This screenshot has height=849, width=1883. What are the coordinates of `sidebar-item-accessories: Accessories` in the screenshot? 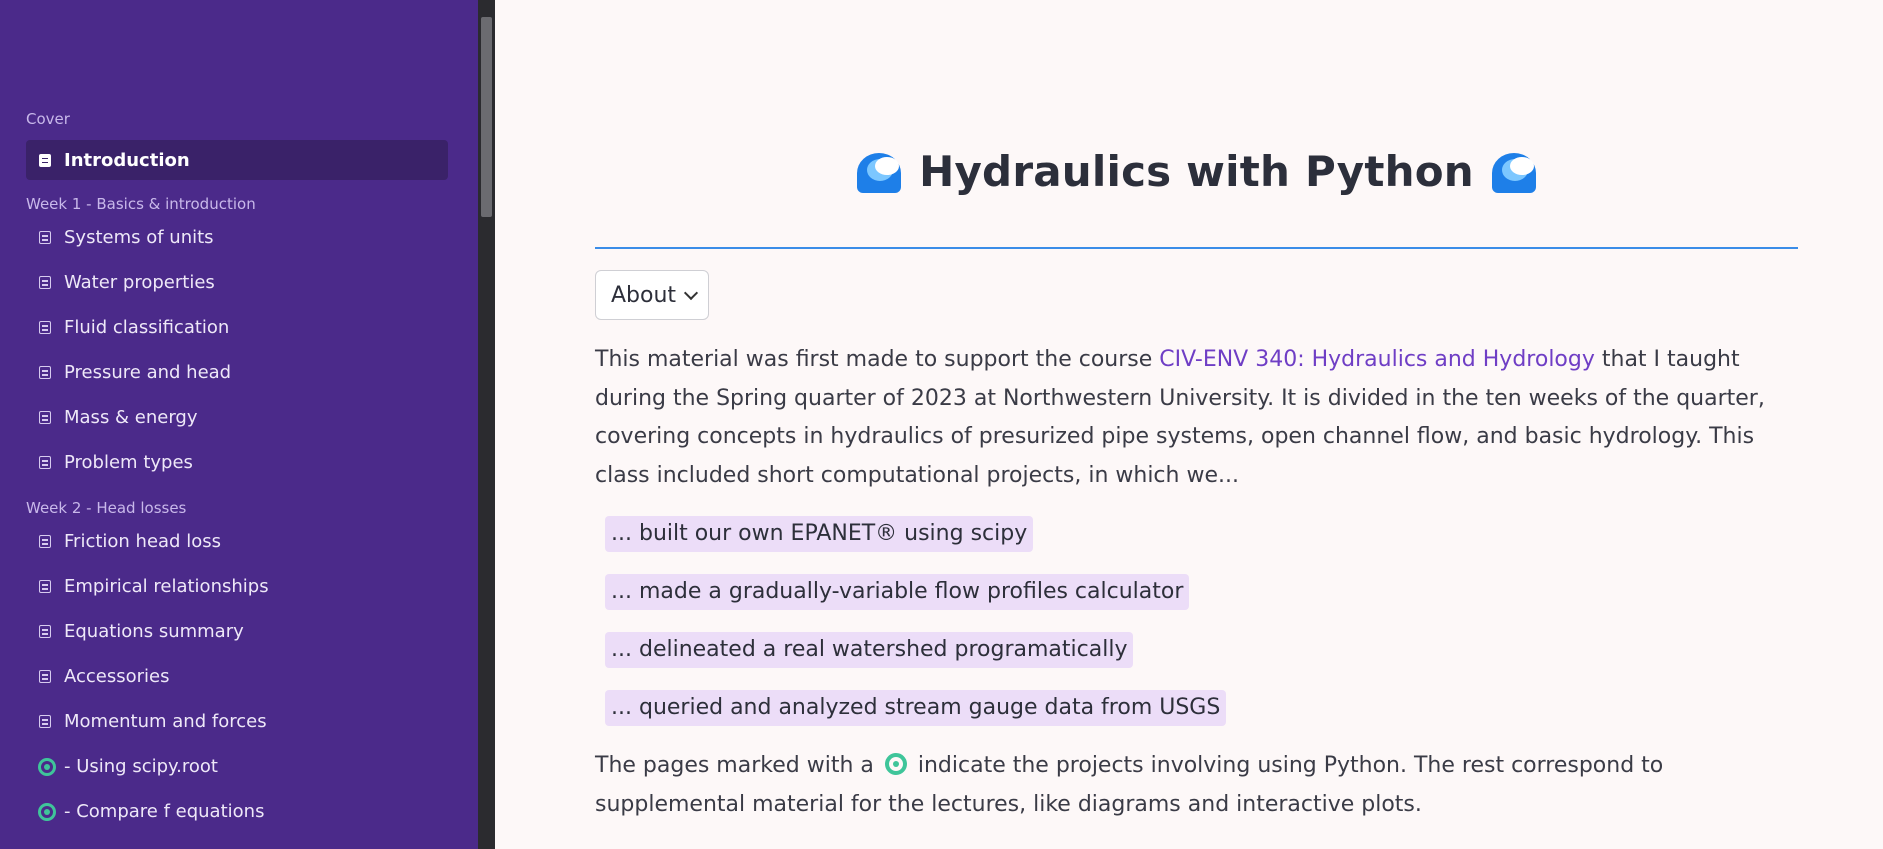 It's located at (237, 676).